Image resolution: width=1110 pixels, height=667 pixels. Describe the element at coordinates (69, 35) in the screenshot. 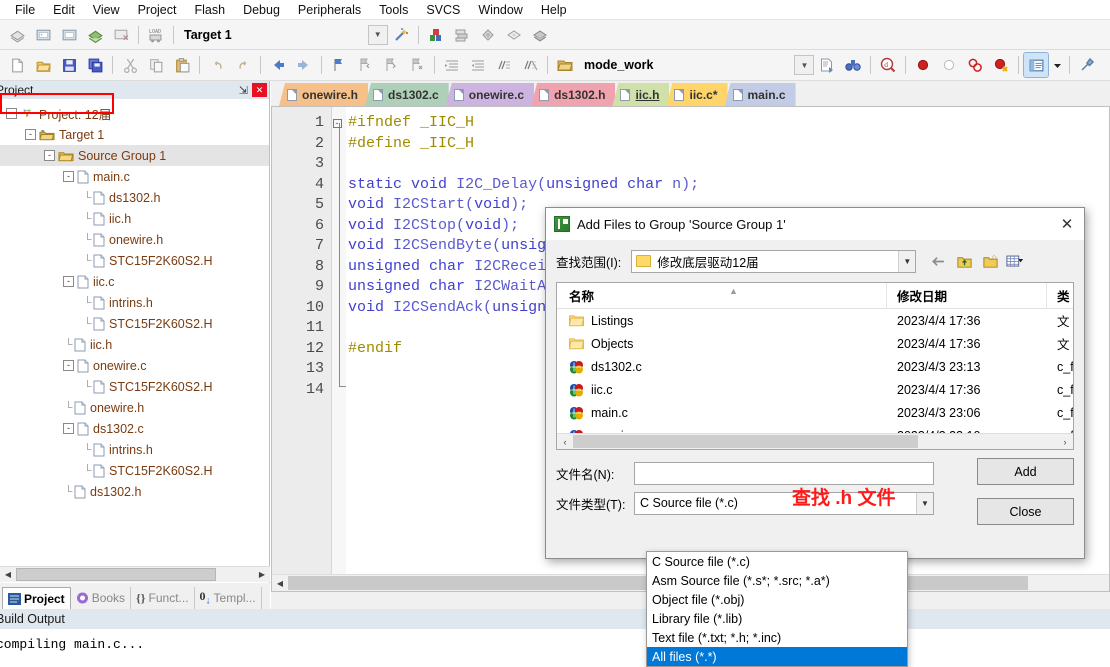

I see `save-project-icon` at that location.